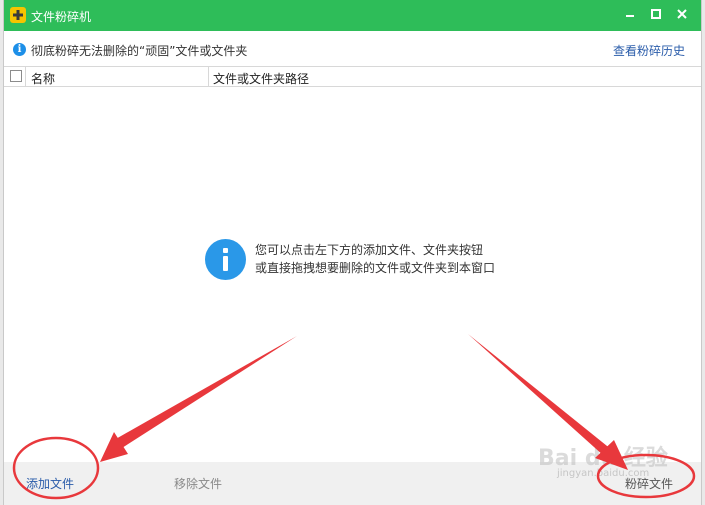 Image resolution: width=705 pixels, height=505 pixels. I want to click on empty-hint-line-1: 您可以点击左下方的添加文件、文件夹按钮, so click(369, 250).